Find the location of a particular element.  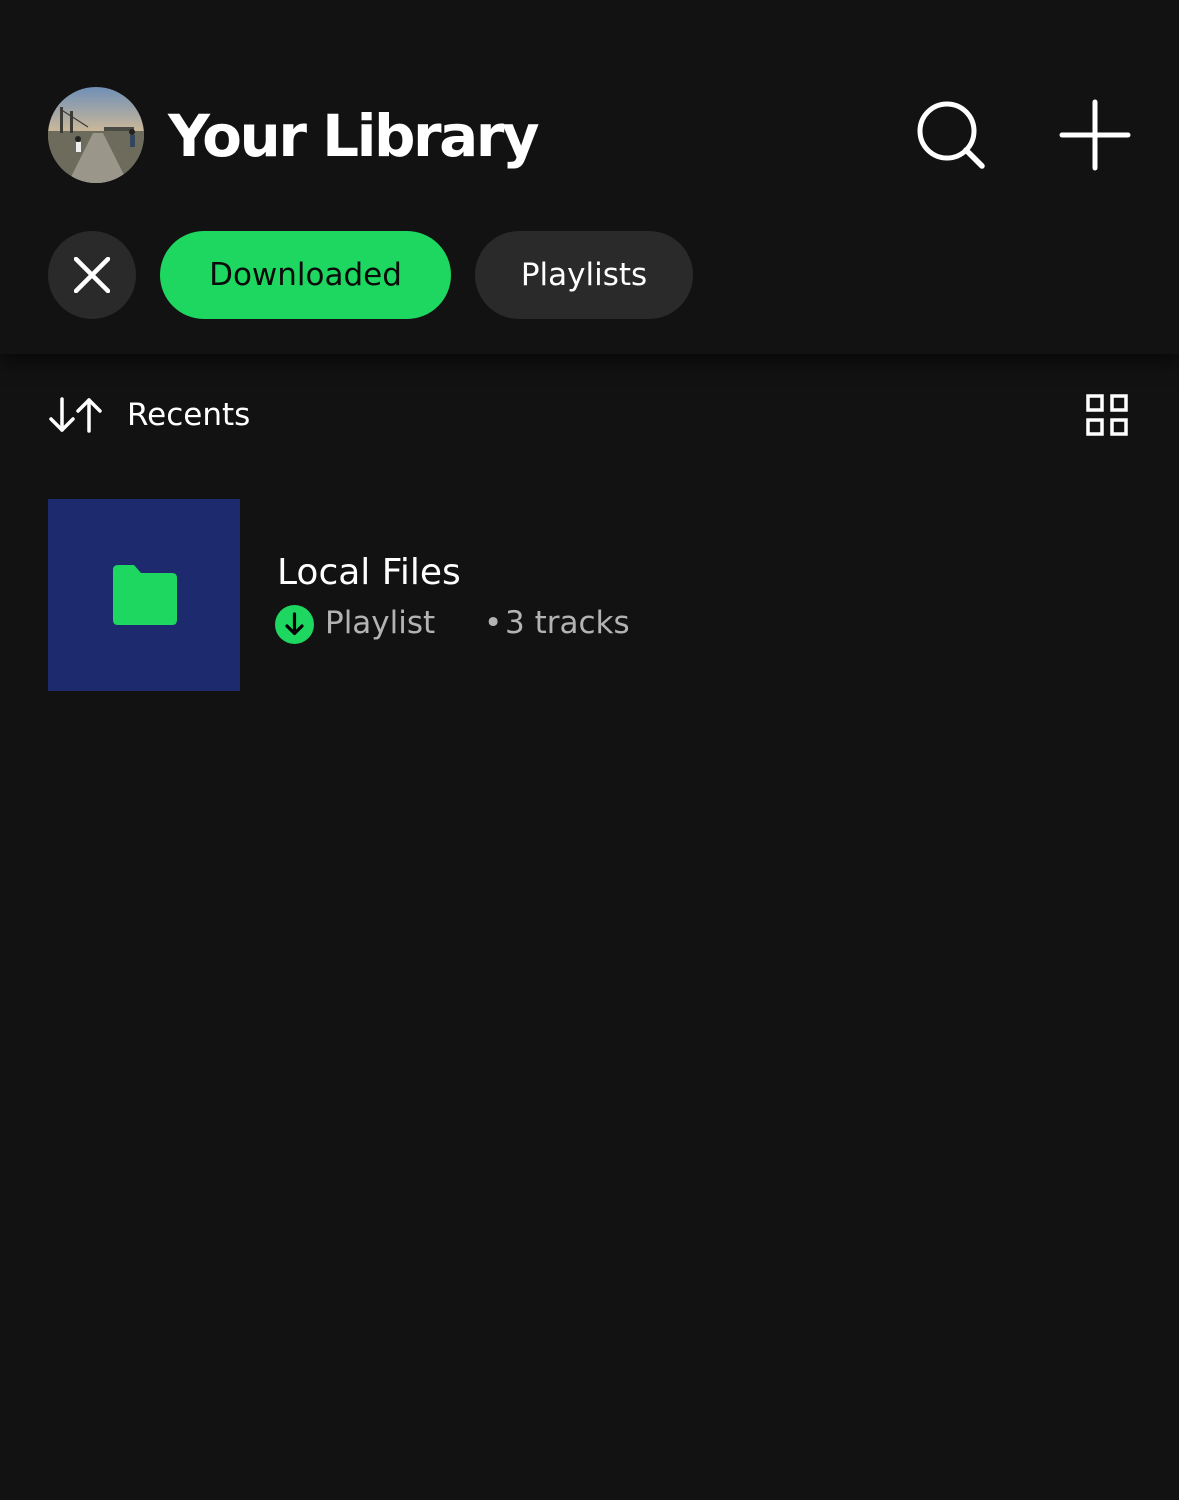

search-icon is located at coordinates (951, 135).